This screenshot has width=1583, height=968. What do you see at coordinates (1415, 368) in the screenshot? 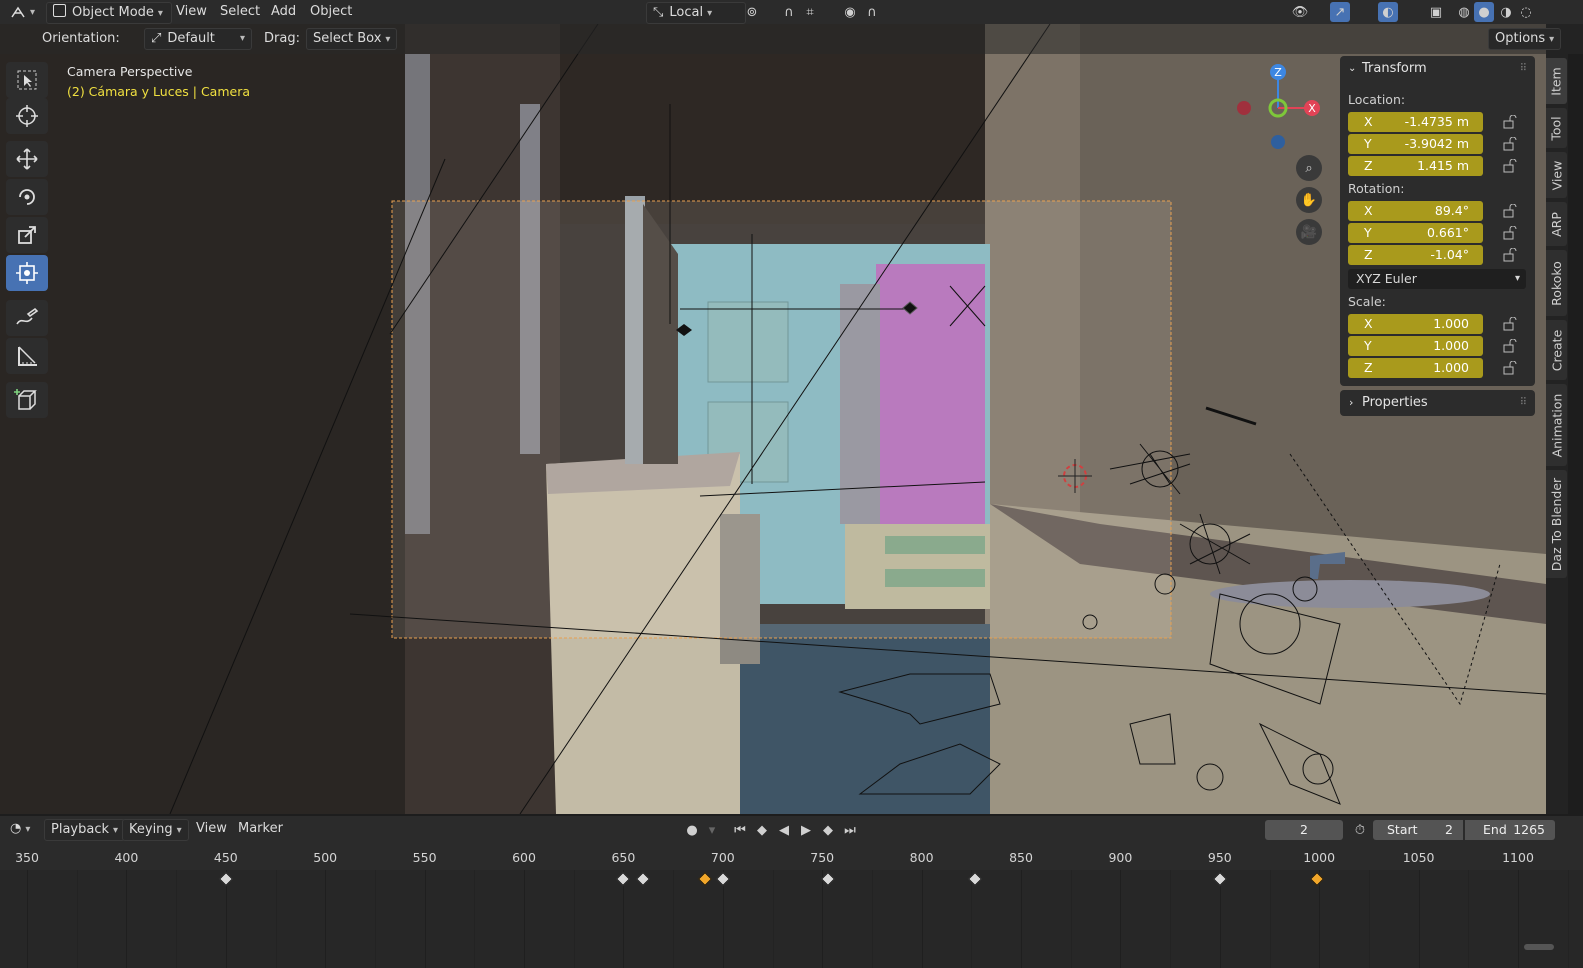
I see `scale-z-field: Z 1.000` at bounding box center [1415, 368].